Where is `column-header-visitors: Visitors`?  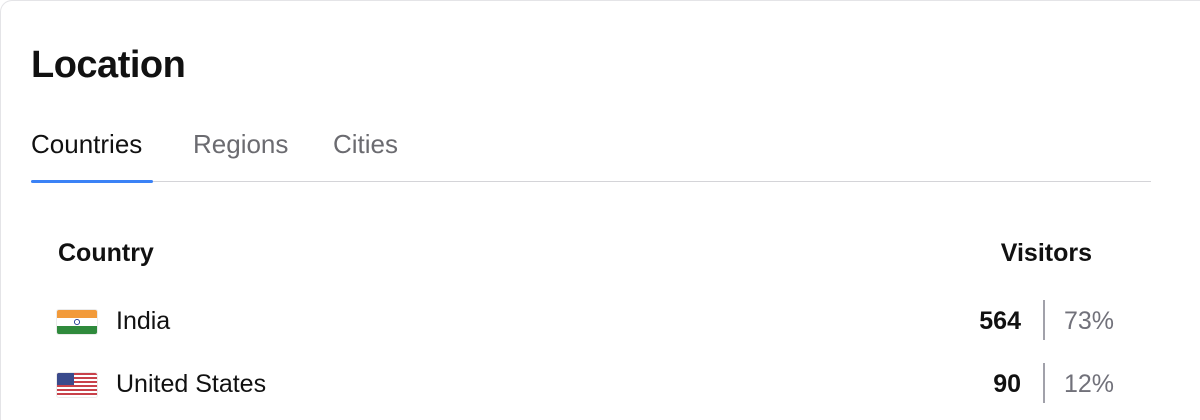 column-header-visitors: Visitors is located at coordinates (1046, 253).